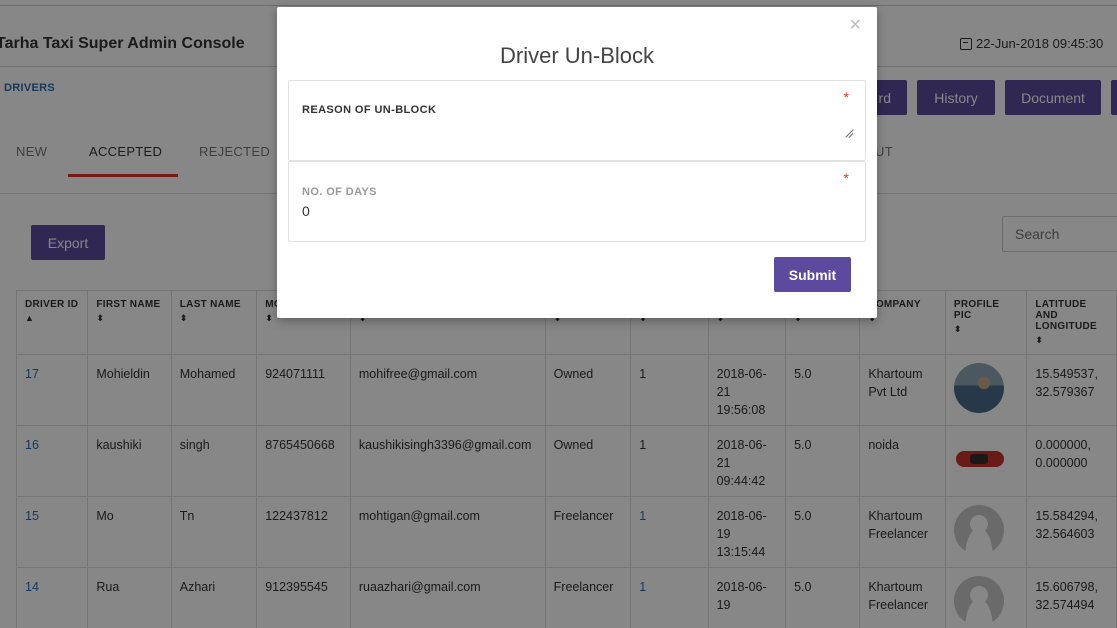 Image resolution: width=1117 pixels, height=628 pixels. Describe the element at coordinates (855, 25) in the screenshot. I see `close-icon: ×` at that location.